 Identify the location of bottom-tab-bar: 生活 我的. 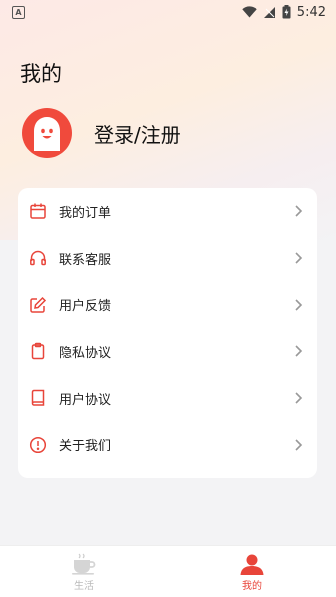
(168, 571).